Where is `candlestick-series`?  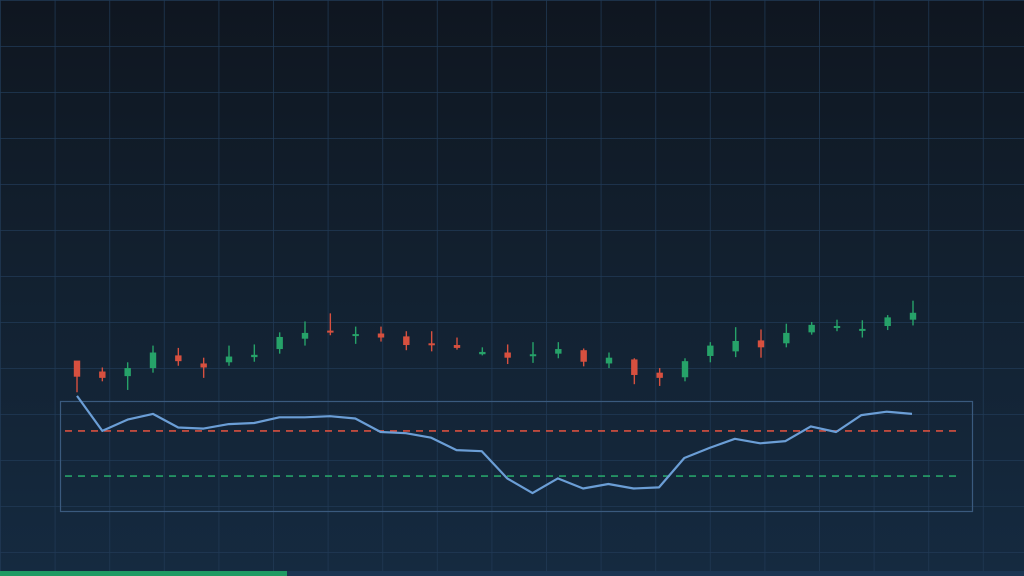 candlestick-series is located at coordinates (495, 346).